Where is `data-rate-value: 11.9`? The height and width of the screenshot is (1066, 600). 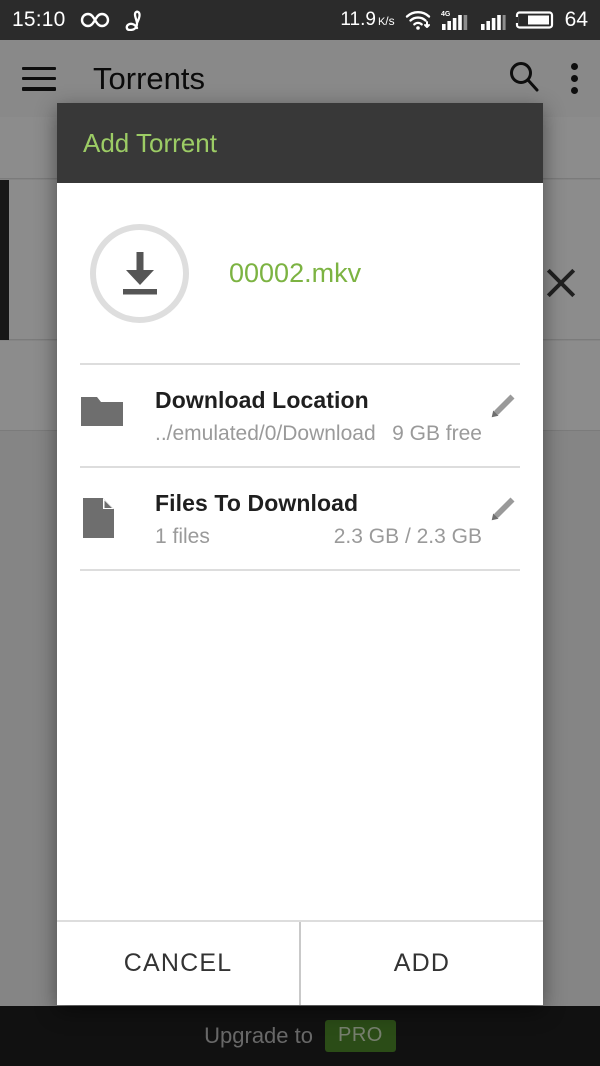
data-rate-value: 11.9 is located at coordinates (358, 19).